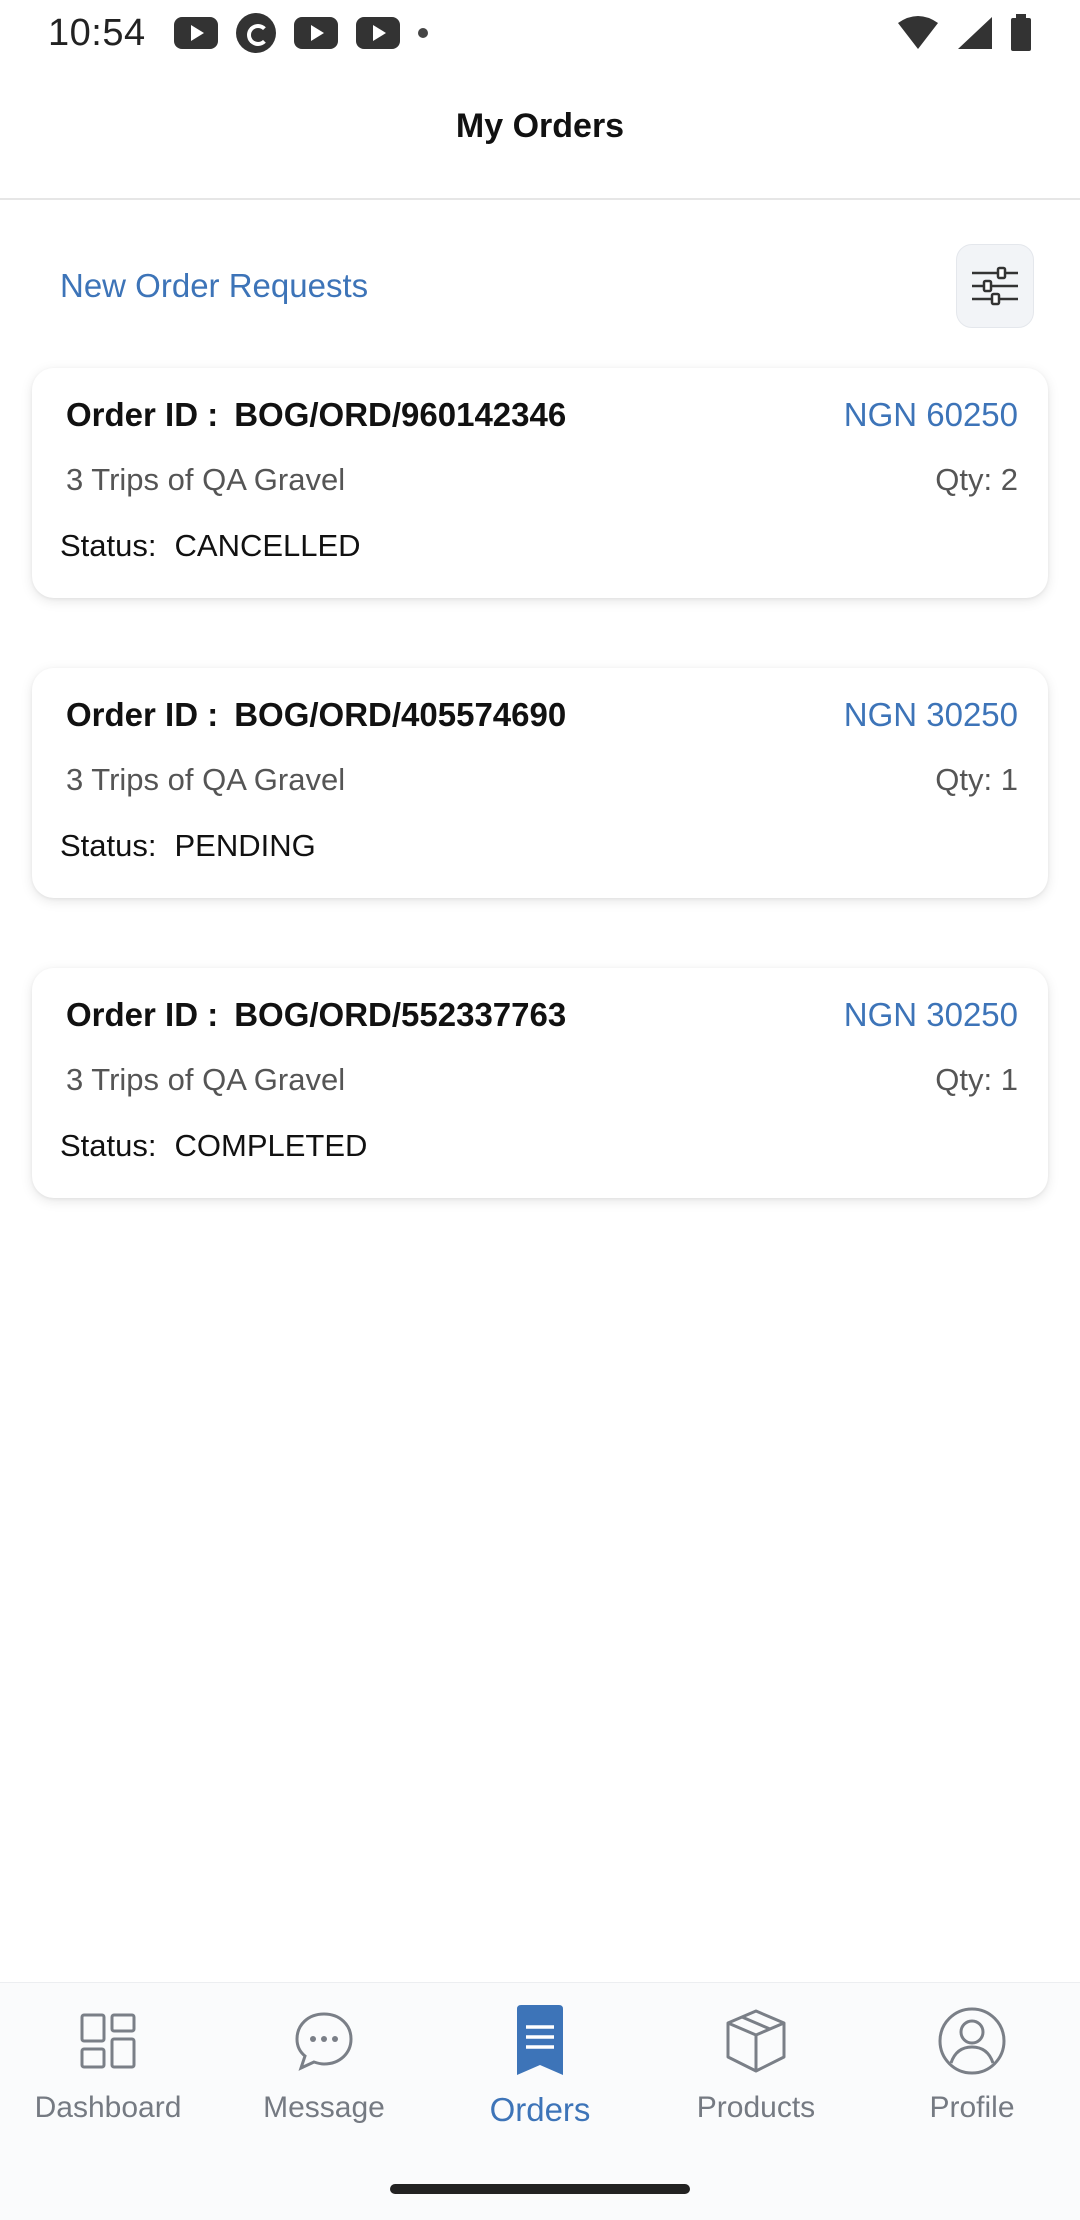 Image resolution: width=1080 pixels, height=2220 pixels. Describe the element at coordinates (540, 33) in the screenshot. I see `status-bar: 10:54` at that location.